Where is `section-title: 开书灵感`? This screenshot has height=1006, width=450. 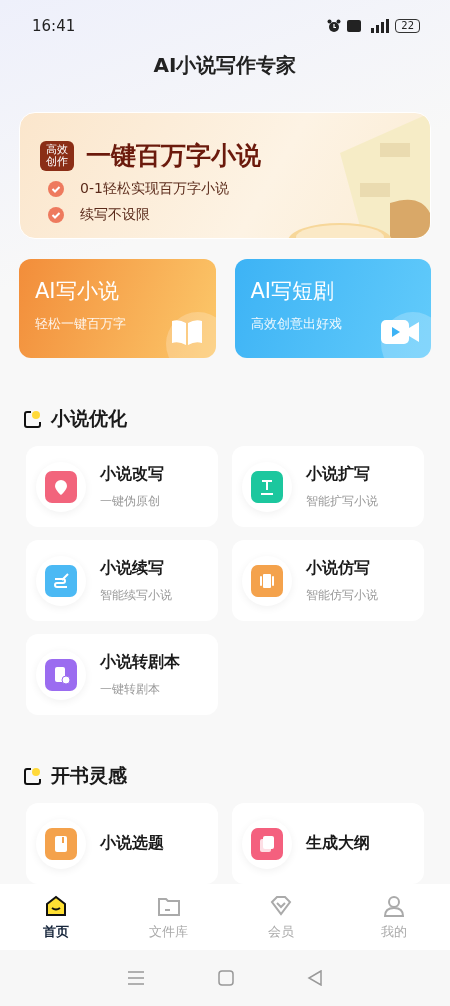 section-title: 开书灵感 is located at coordinates (89, 775).